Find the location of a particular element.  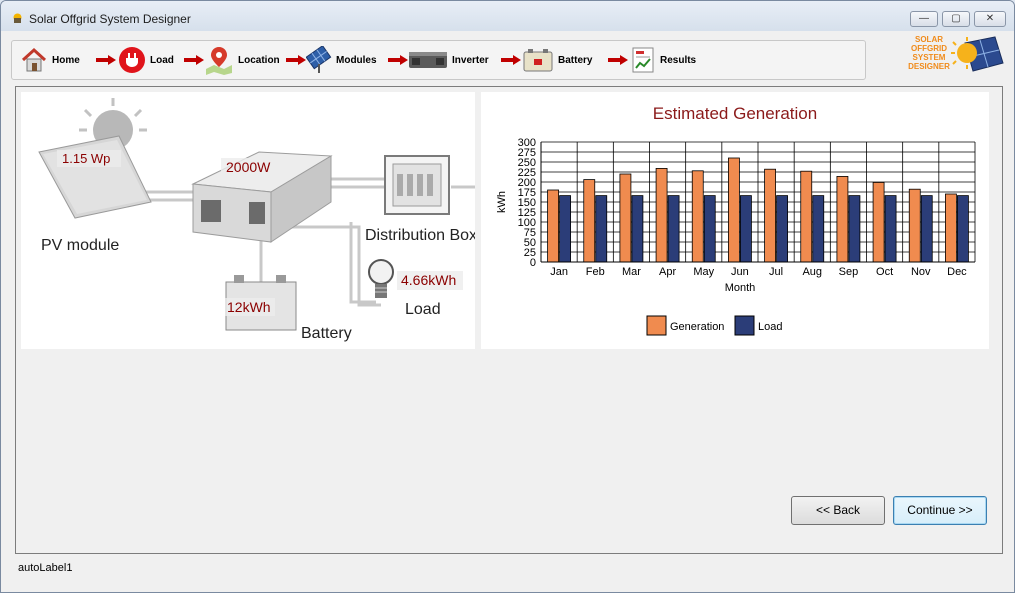

bar-load-dec is located at coordinates (963, 229).